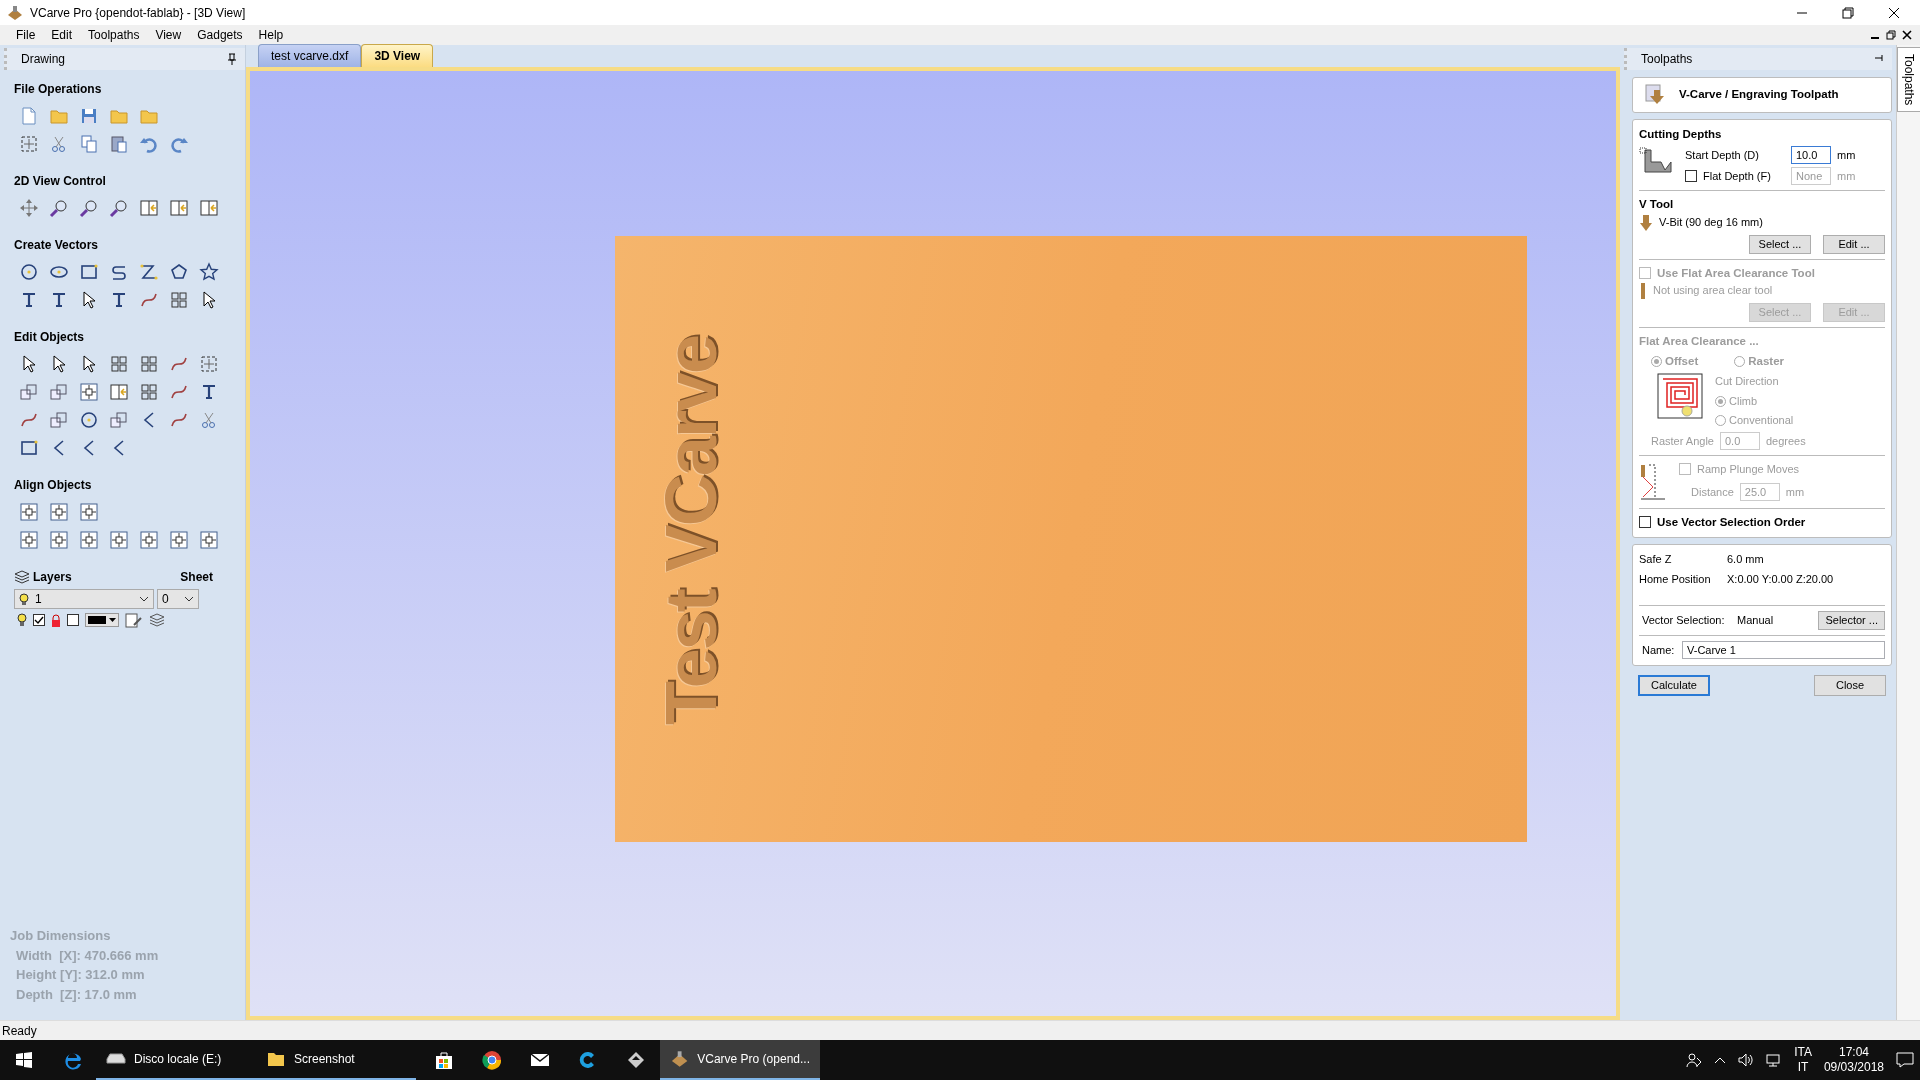  I want to click on start-depth-field: 10.0, so click(1811, 155).